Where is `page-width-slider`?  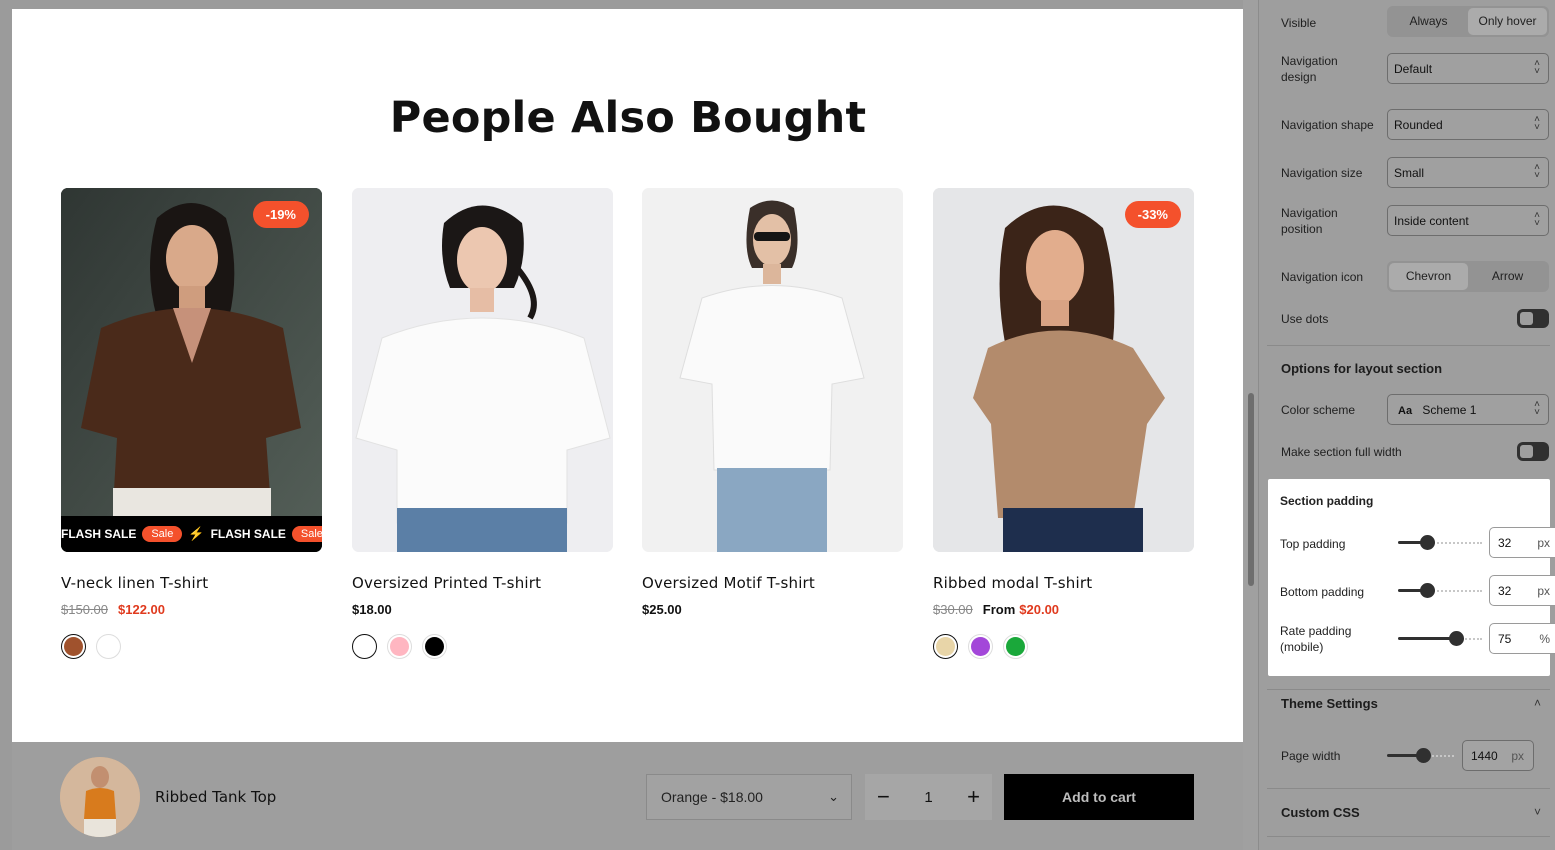 page-width-slider is located at coordinates (1420, 755).